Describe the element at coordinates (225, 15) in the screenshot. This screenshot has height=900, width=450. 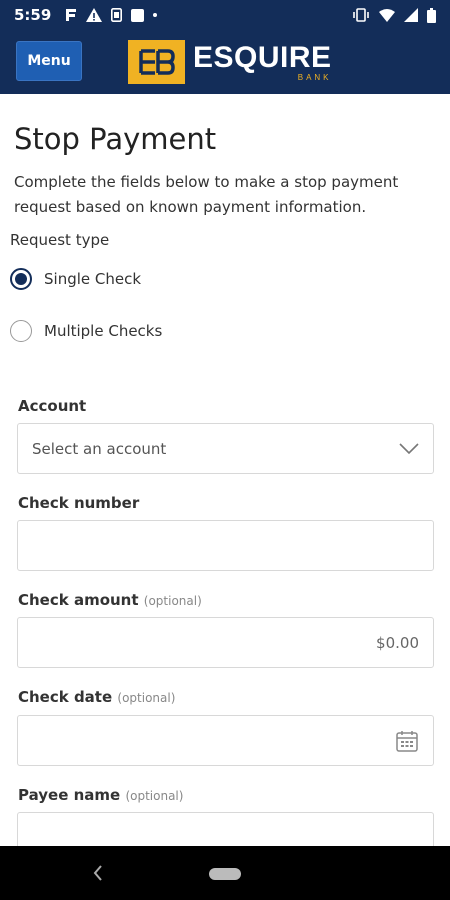
I see `status-bar: 5:59` at that location.